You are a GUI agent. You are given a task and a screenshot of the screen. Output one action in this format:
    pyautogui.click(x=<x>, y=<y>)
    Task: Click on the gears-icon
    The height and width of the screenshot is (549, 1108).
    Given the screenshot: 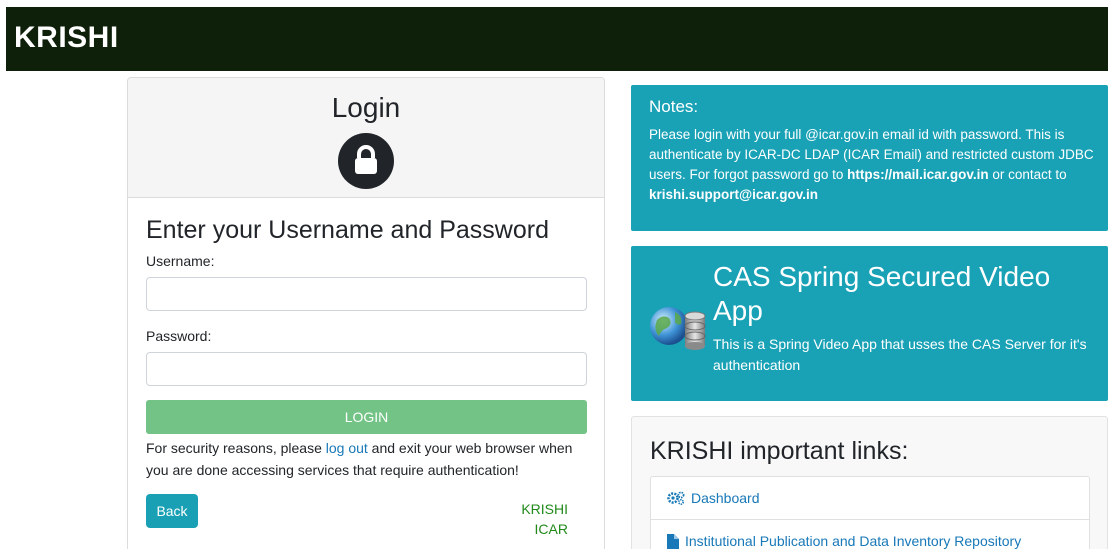 What is the action you would take?
    pyautogui.click(x=676, y=498)
    